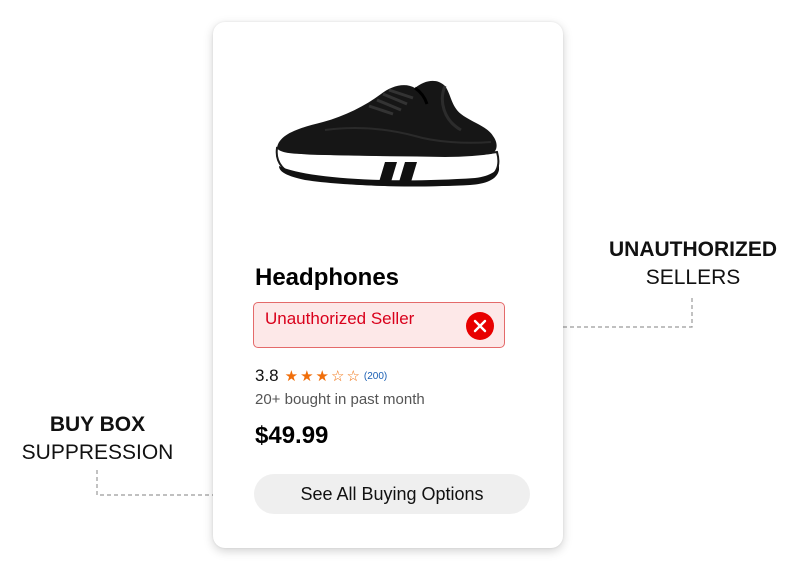  Describe the element at coordinates (375, 376) in the screenshot. I see `review-count-link: (200)` at that location.